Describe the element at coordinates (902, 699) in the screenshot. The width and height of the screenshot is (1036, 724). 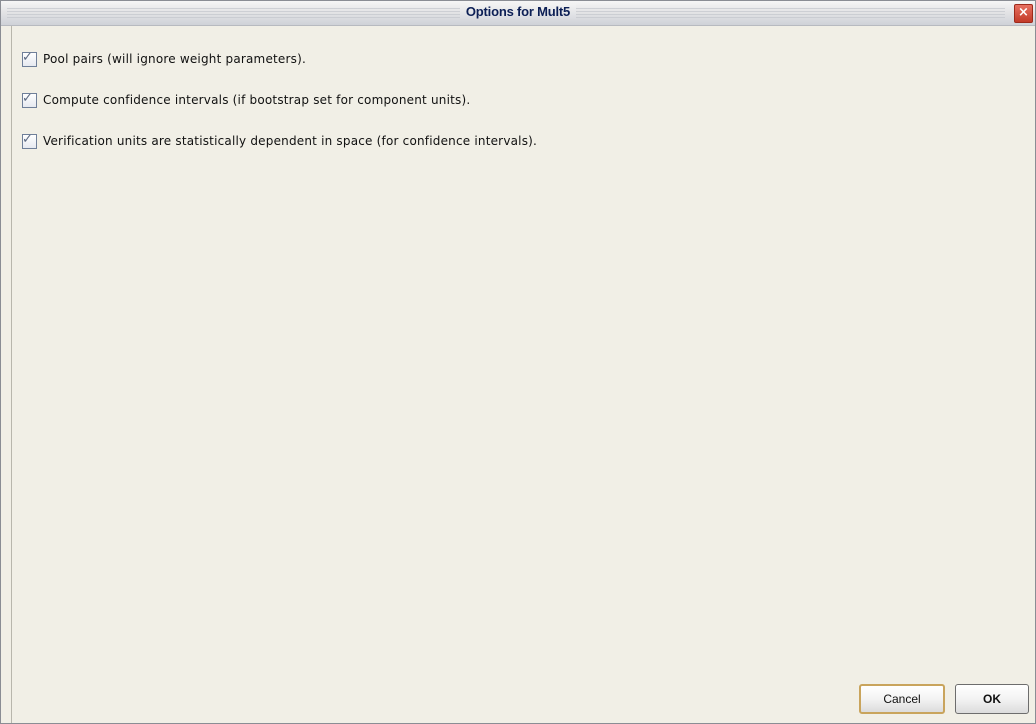
I see `cancel-button: Cancel` at that location.